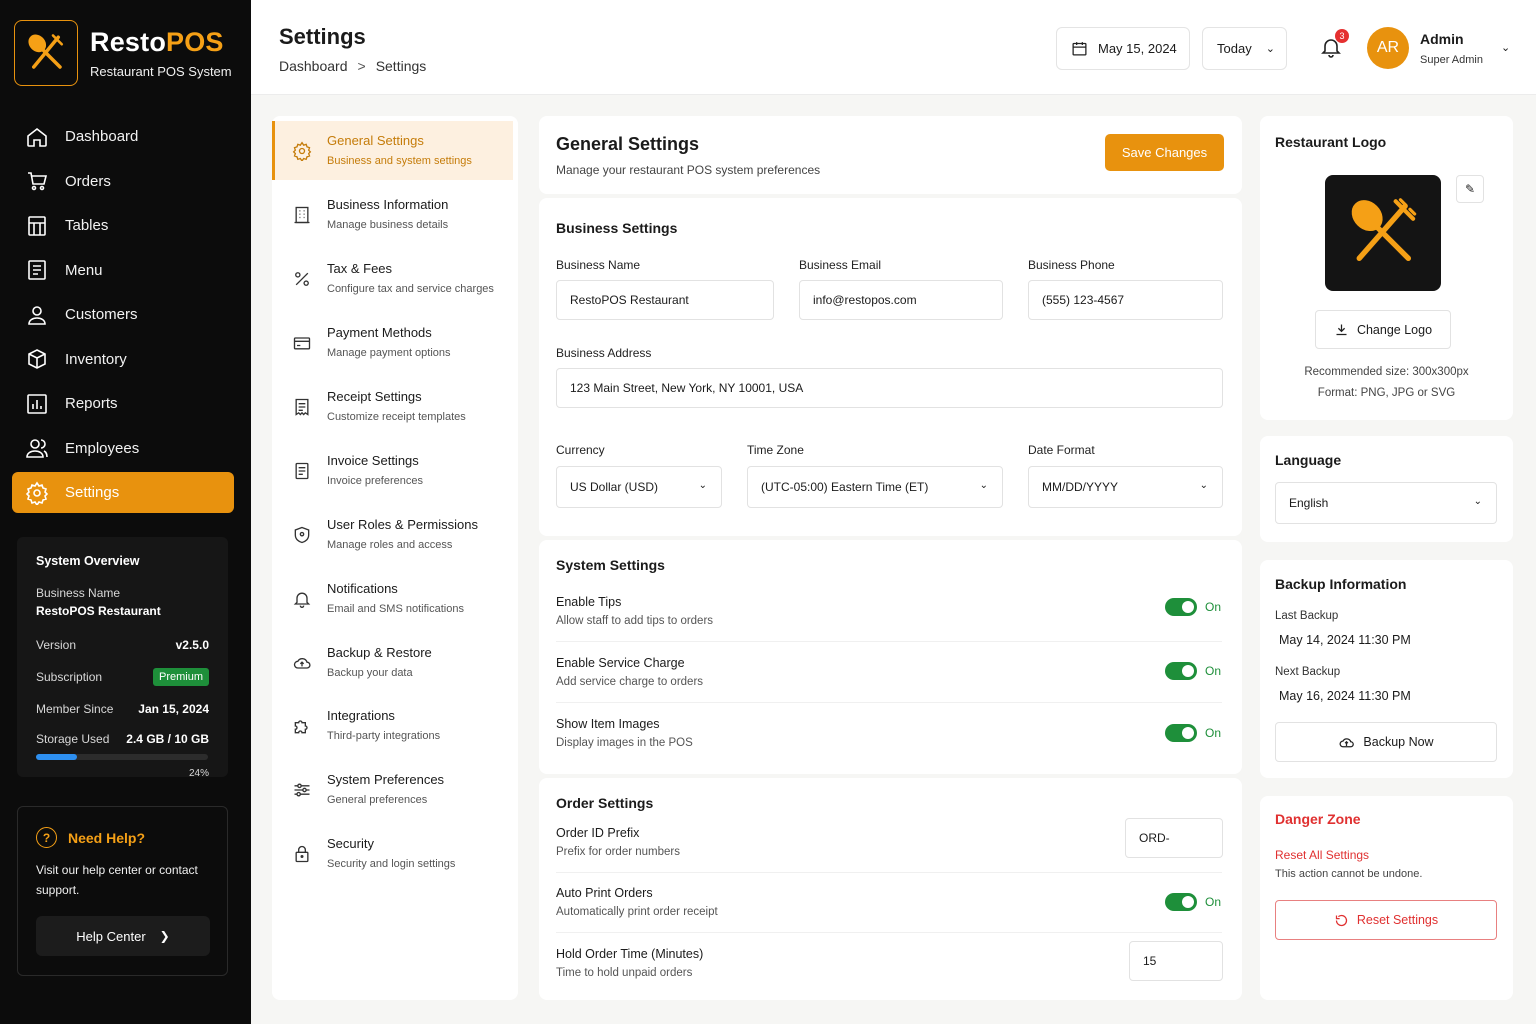  What do you see at coordinates (1307, 616) in the screenshot?
I see `last-backup-label: Last Backup` at bounding box center [1307, 616].